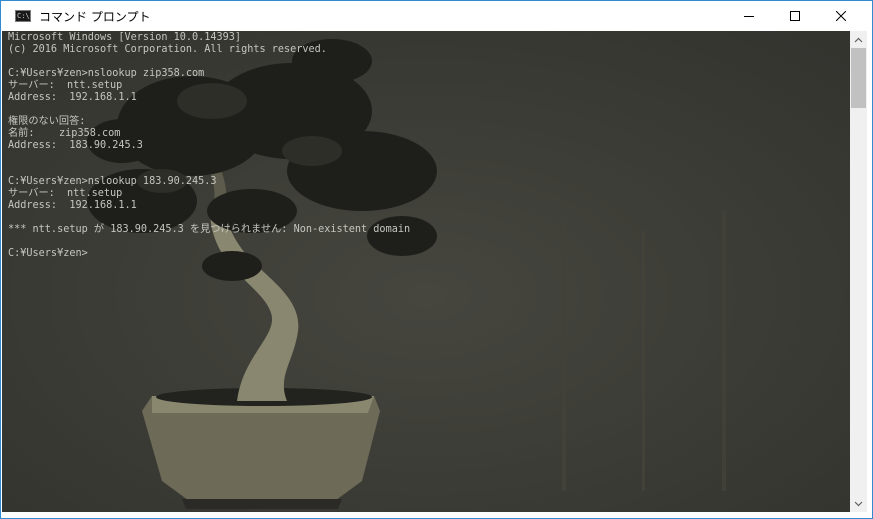 The image size is (873, 519). I want to click on close-icon, so click(841, 16).